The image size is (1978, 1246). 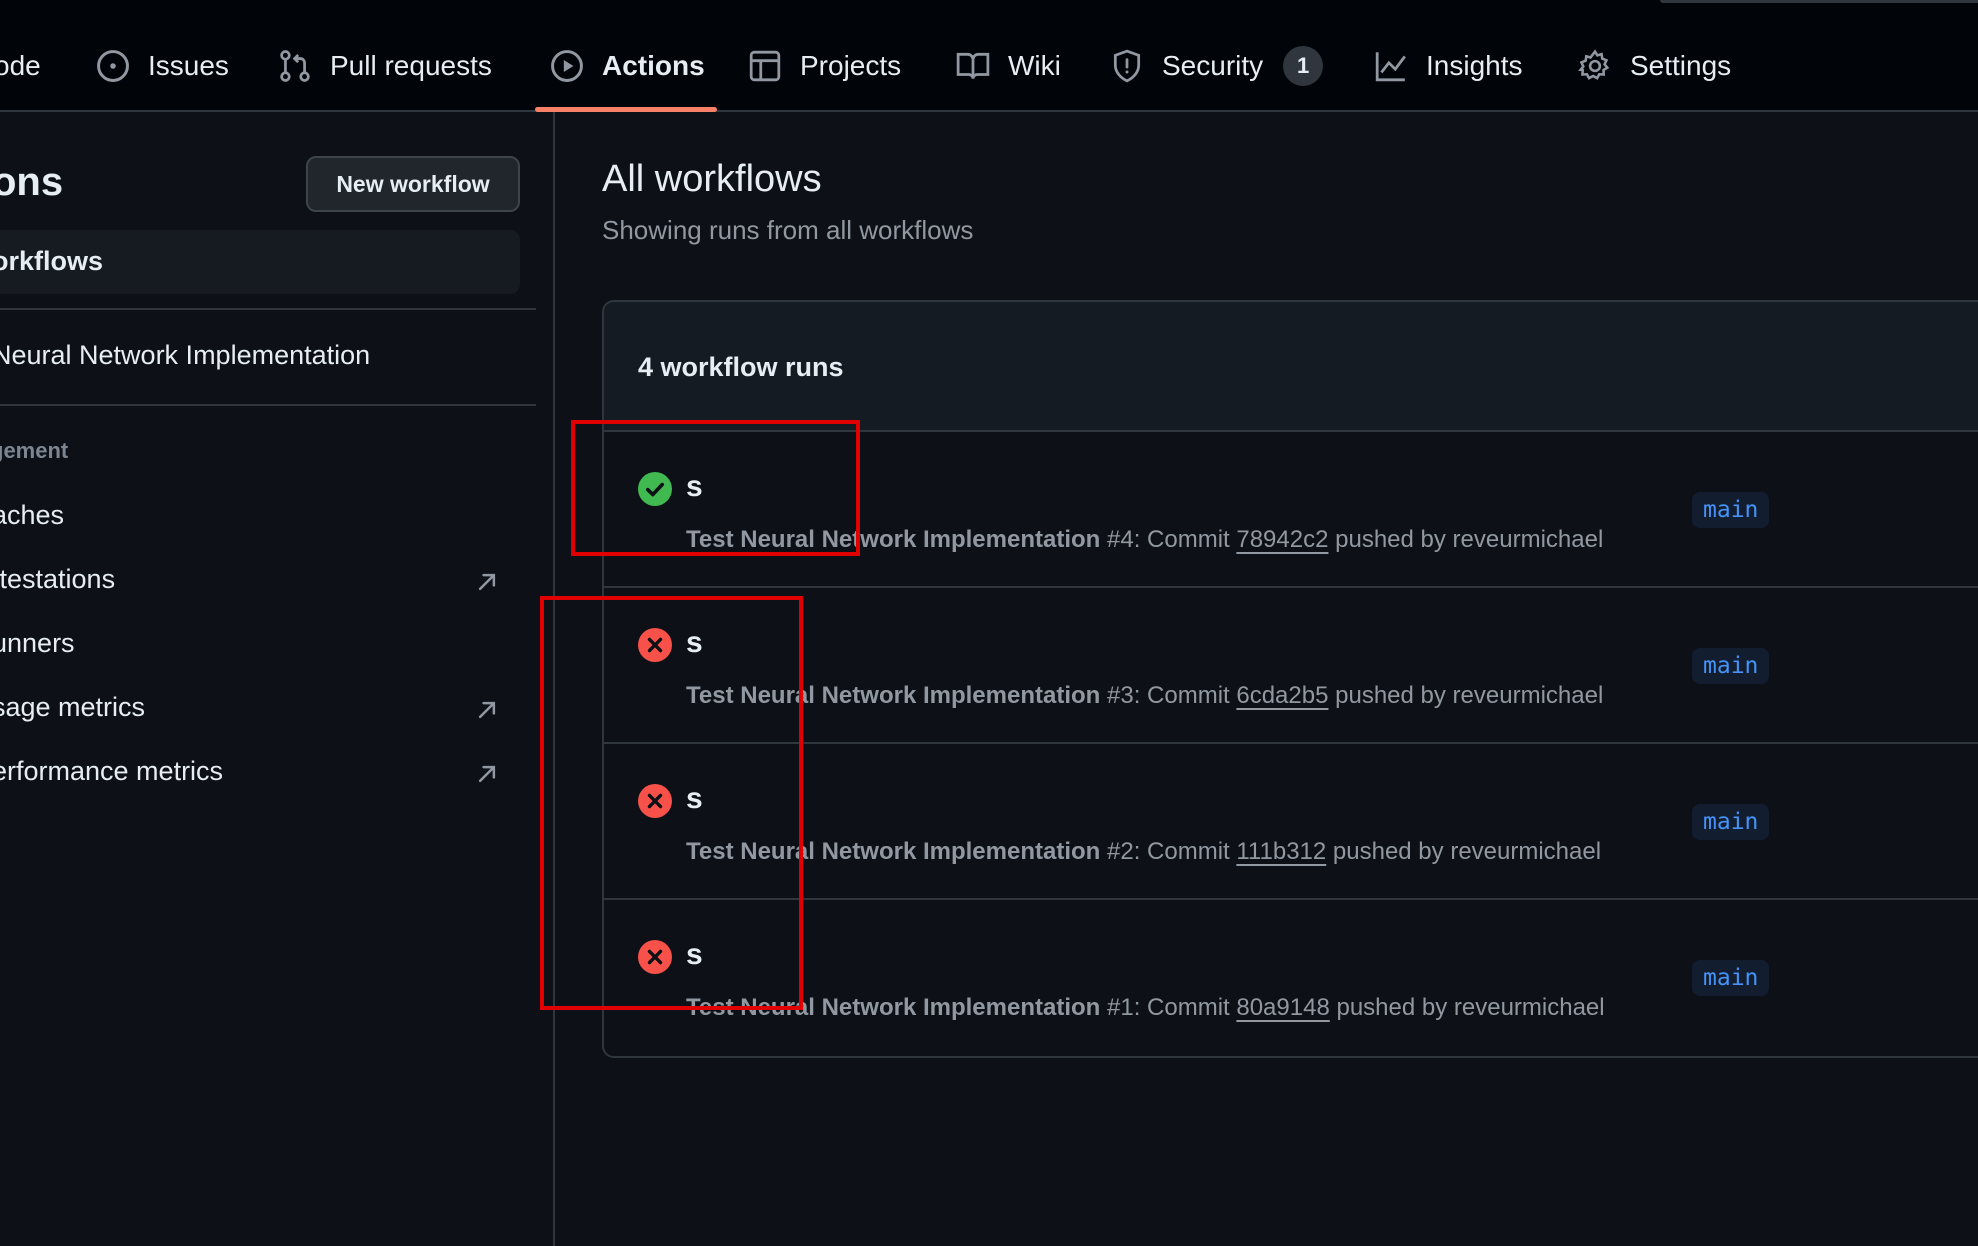 I want to click on runs-list-header: 4 workflow runs, so click(x=1291, y=367).